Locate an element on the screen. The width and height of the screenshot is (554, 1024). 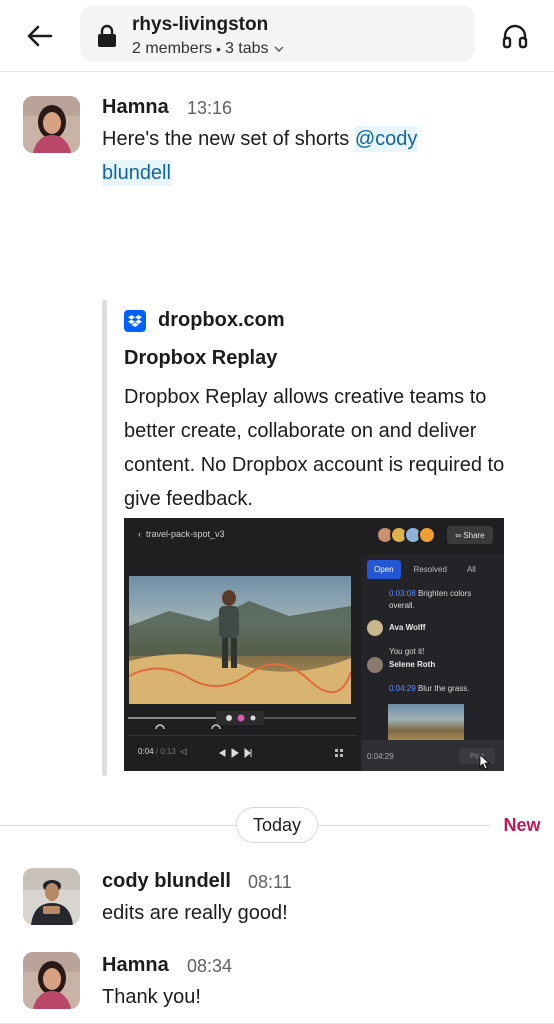
preview-avatars is located at coordinates (406, 535).